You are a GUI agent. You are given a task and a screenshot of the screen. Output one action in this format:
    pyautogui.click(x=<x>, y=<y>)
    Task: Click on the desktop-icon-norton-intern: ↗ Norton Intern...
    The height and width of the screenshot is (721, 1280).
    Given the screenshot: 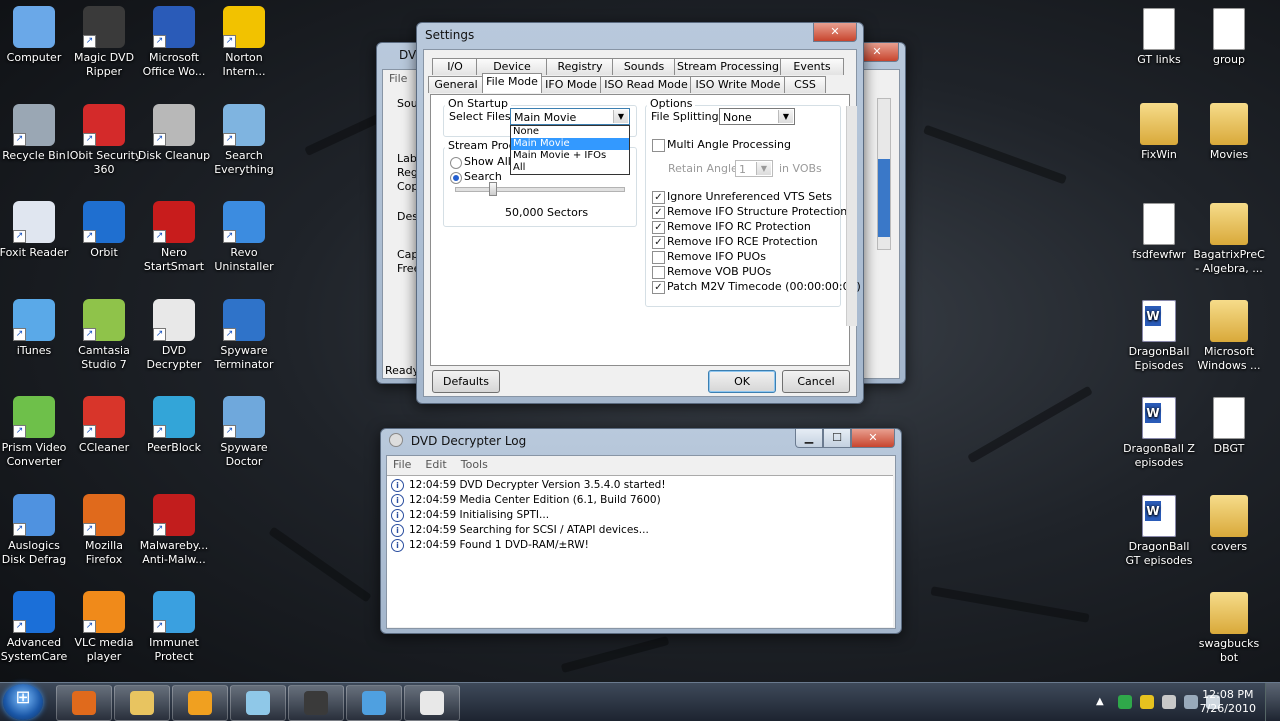 What is the action you would take?
    pyautogui.click(x=244, y=42)
    